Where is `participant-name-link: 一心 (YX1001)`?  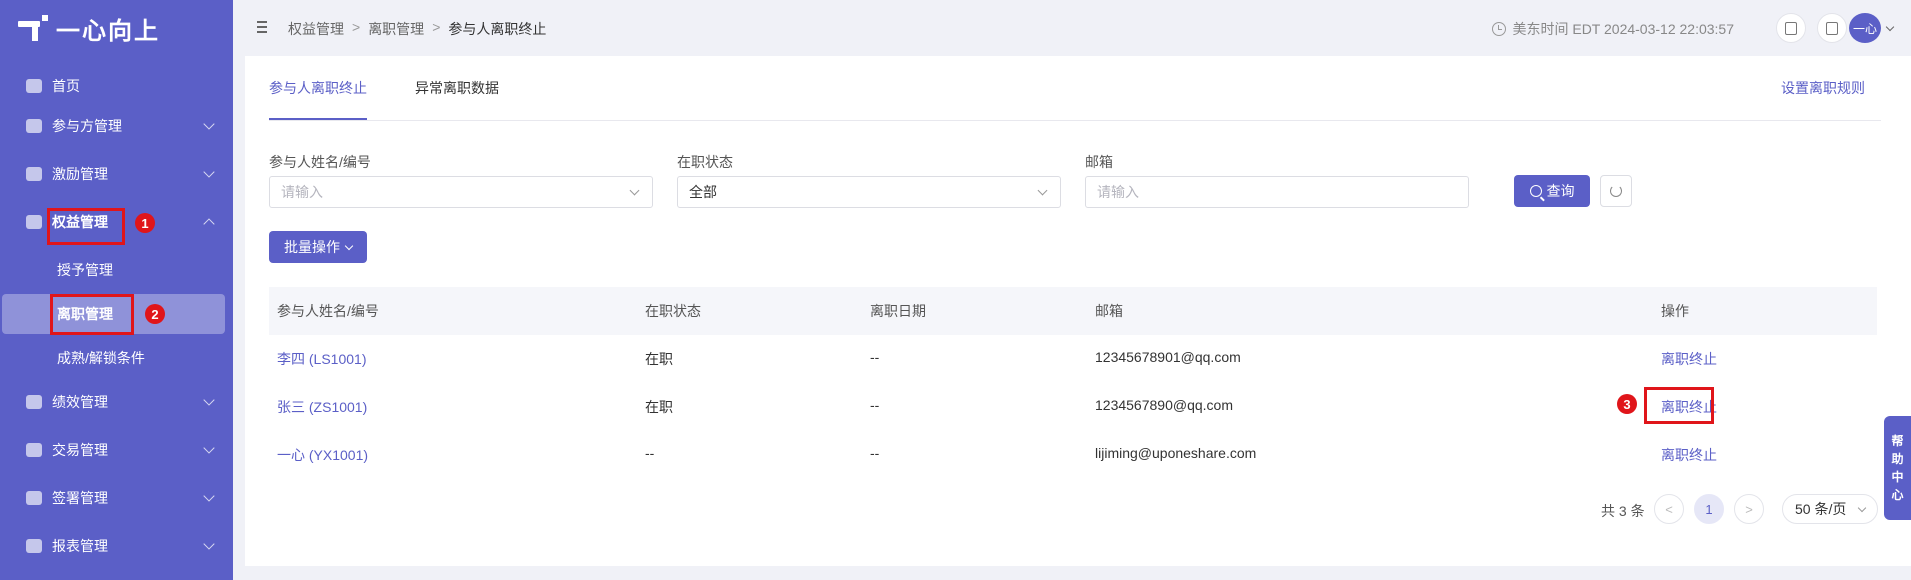 participant-name-link: 一心 (YX1001) is located at coordinates (322, 455).